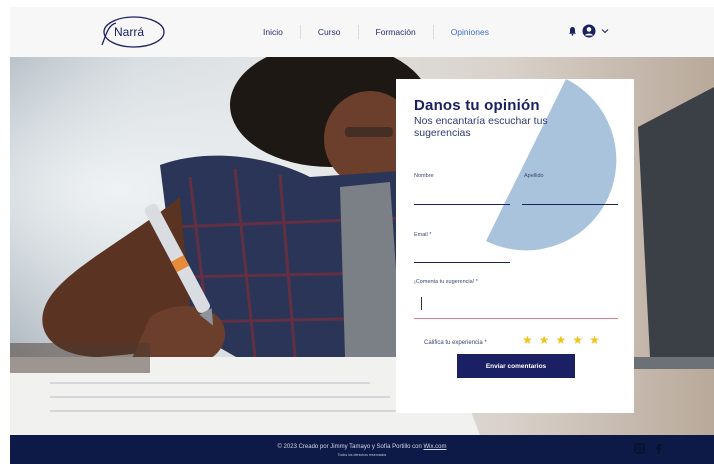  I want to click on logo-text: Narrá, so click(129, 32).